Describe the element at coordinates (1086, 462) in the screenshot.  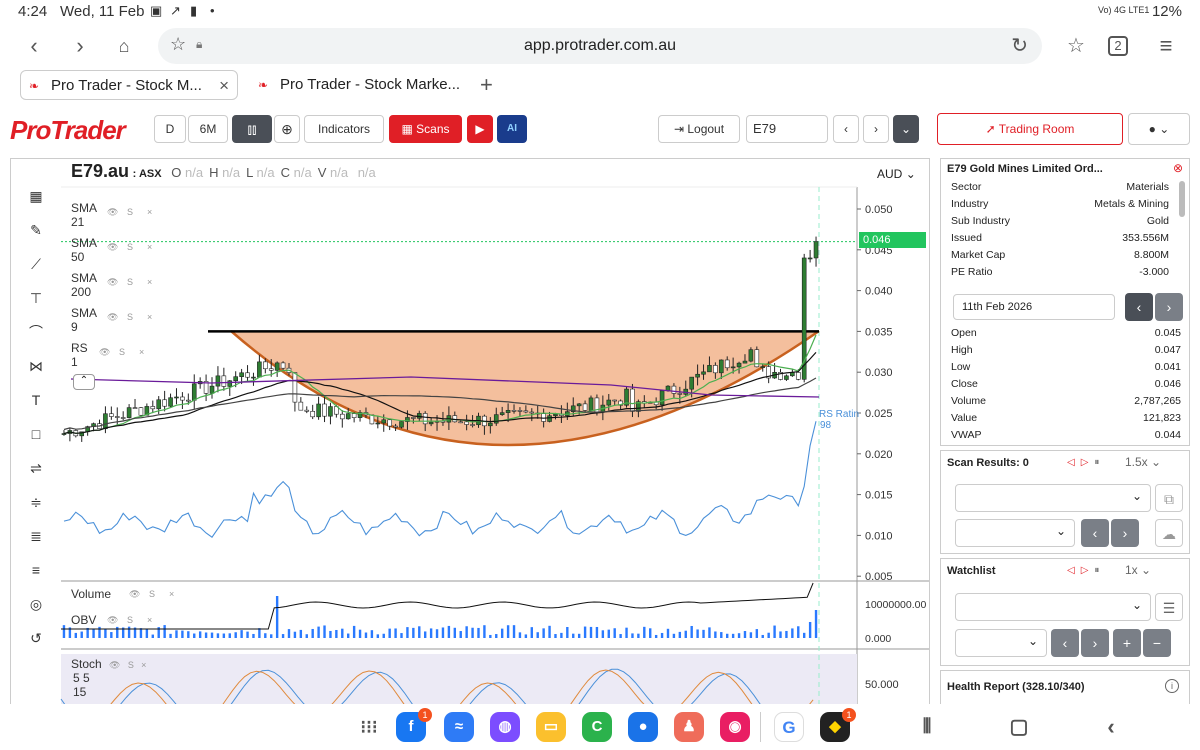
I see `scan-controls: ◁▷⏸︎` at that location.